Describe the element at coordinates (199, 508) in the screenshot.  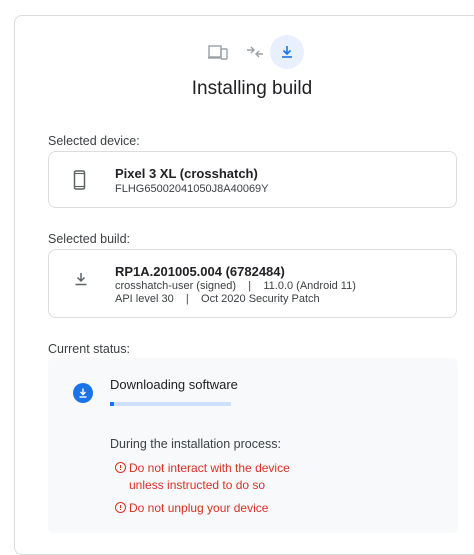
I see `warning-text-2: Do not unplug your device` at that location.